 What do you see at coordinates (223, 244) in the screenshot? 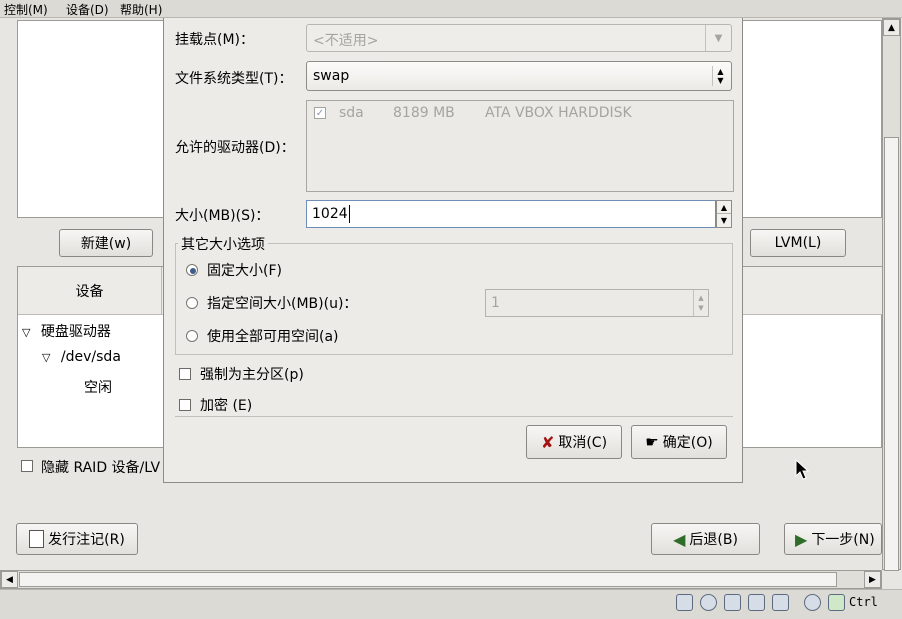
I see `other-size-title: 其它大小选项` at bounding box center [223, 244].